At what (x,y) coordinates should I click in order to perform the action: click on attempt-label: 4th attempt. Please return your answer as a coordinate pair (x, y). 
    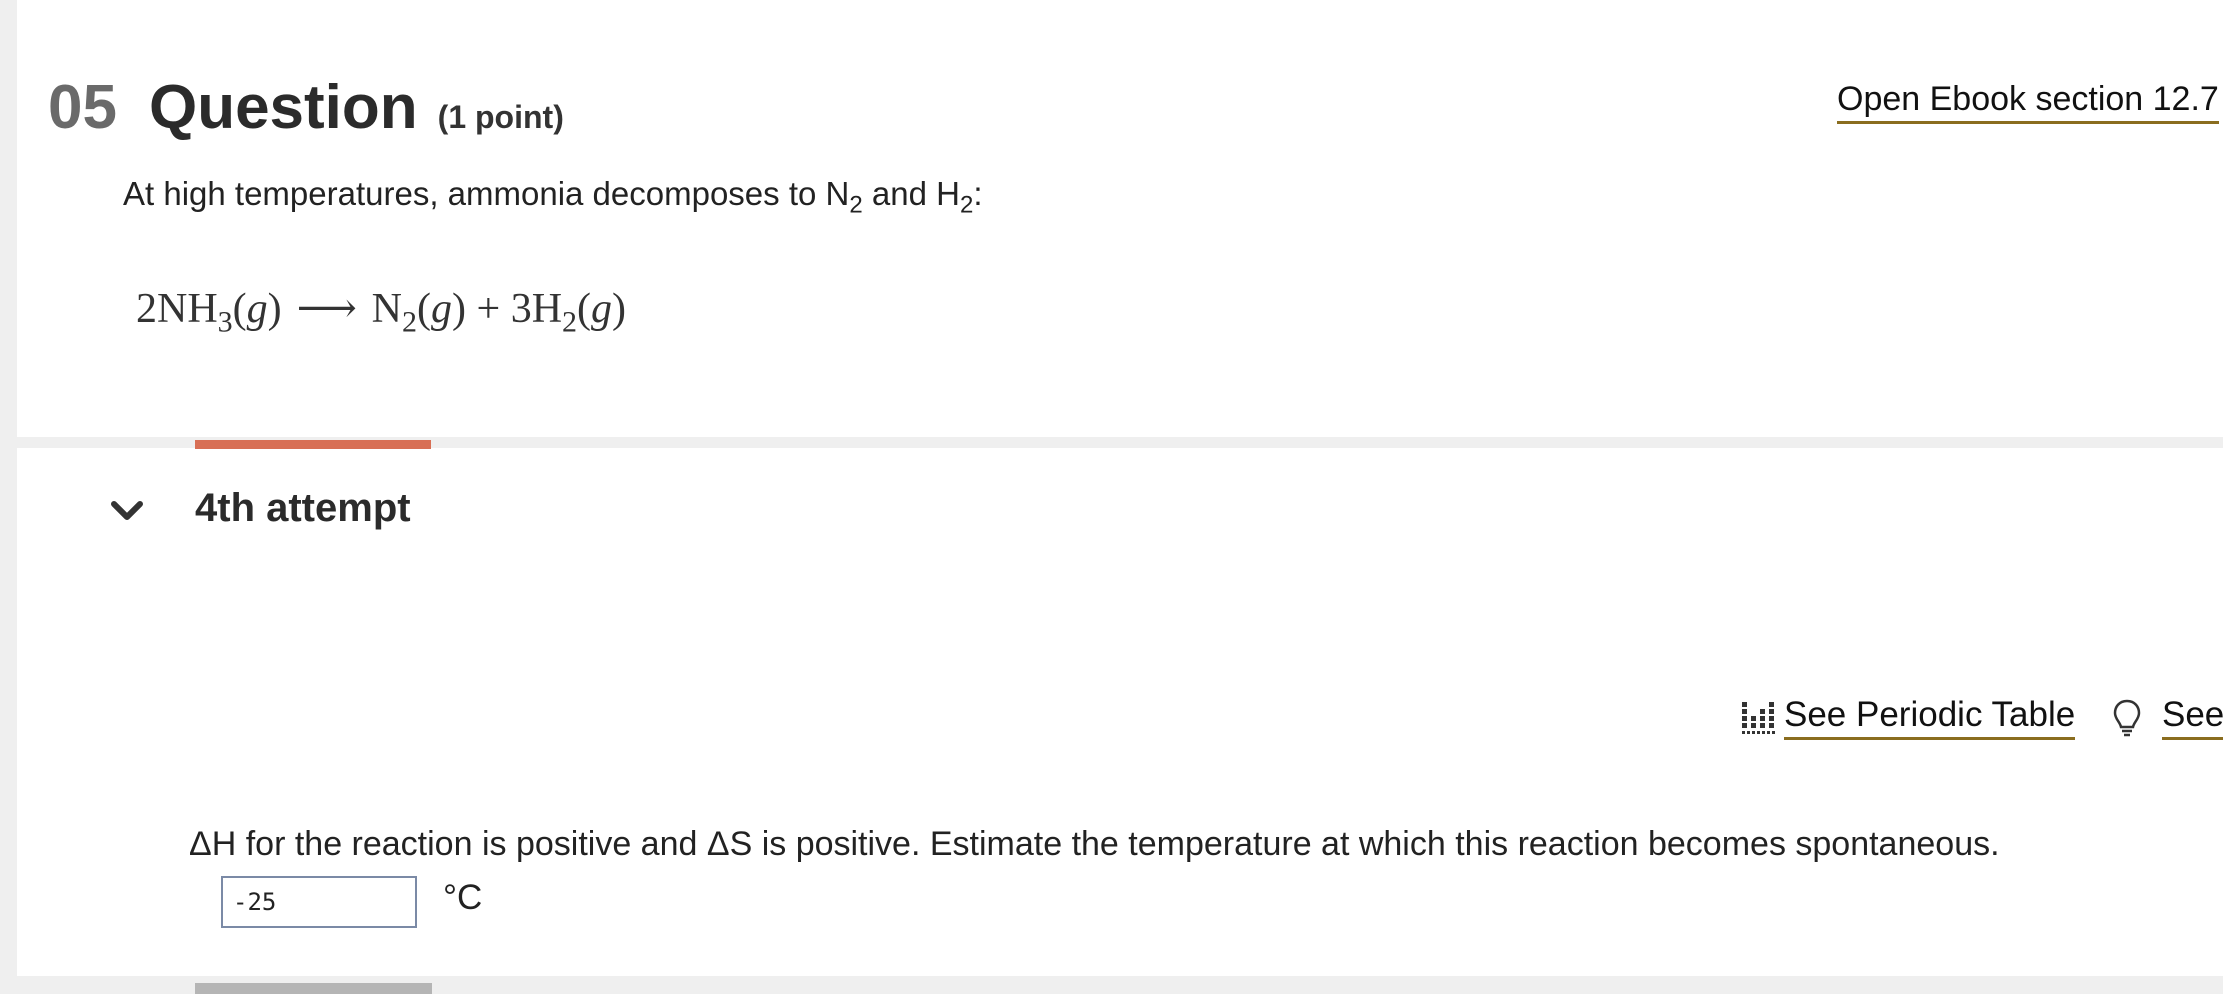
    Looking at the image, I should click on (303, 508).